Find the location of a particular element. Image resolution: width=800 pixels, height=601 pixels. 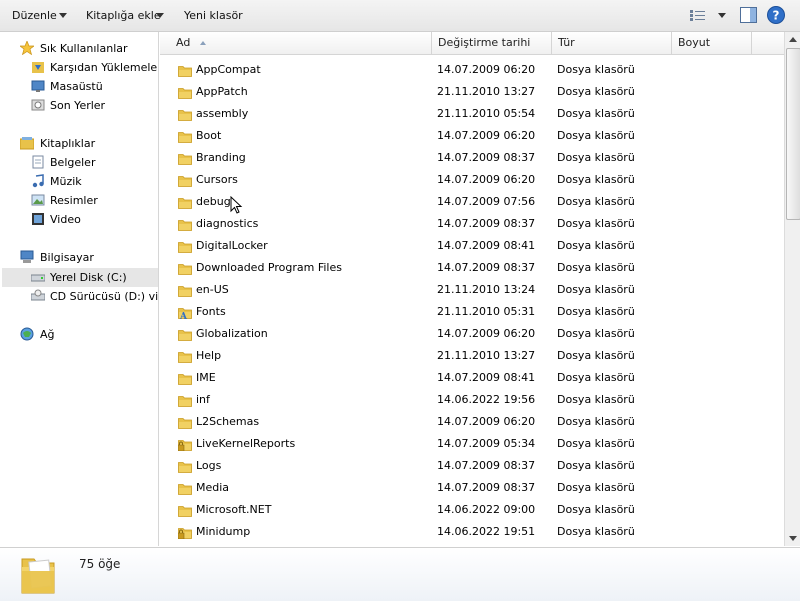

organize-button: Düzenle is located at coordinates (34, 16).